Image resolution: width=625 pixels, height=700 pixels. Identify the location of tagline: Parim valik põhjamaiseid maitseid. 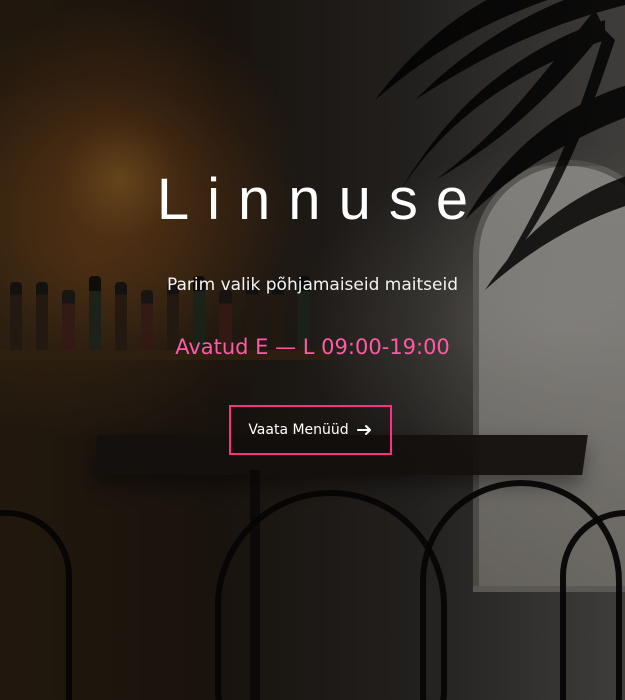
(312, 285).